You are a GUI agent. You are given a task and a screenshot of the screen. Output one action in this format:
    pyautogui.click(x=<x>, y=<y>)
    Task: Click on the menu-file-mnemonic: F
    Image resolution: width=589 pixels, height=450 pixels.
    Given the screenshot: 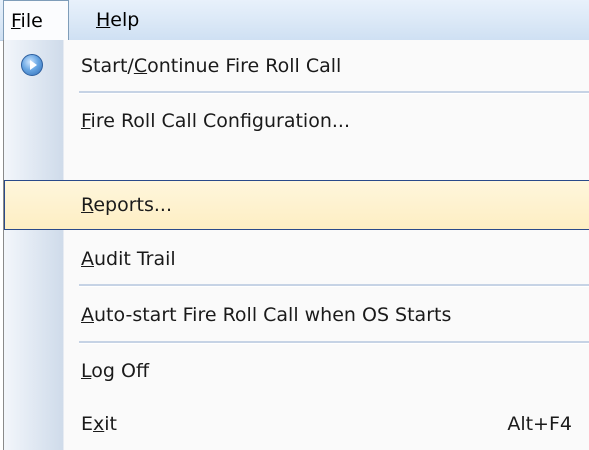 What is the action you would take?
    pyautogui.click(x=16, y=21)
    